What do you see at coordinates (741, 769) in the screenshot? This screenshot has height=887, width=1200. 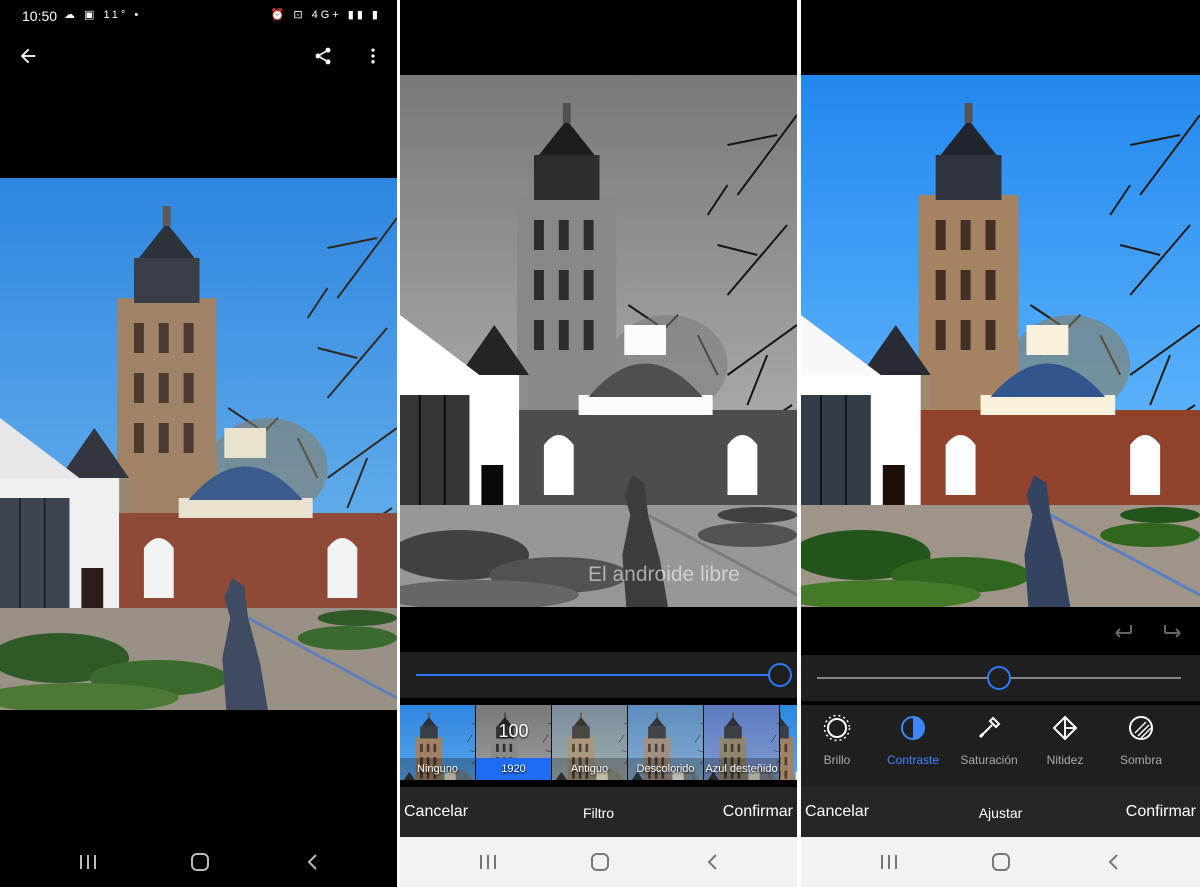 I see `filter-label: Azul desteñido` at bounding box center [741, 769].